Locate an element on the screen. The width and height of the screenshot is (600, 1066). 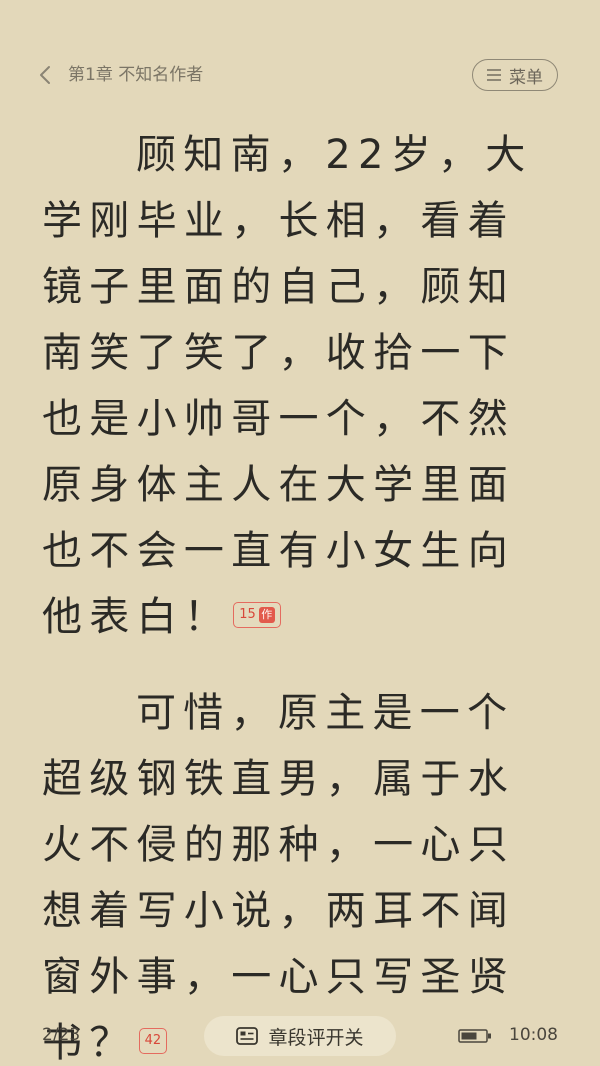
reader-footer: 2/23 章段评开关 10:08 is located at coordinates (300, 1035).